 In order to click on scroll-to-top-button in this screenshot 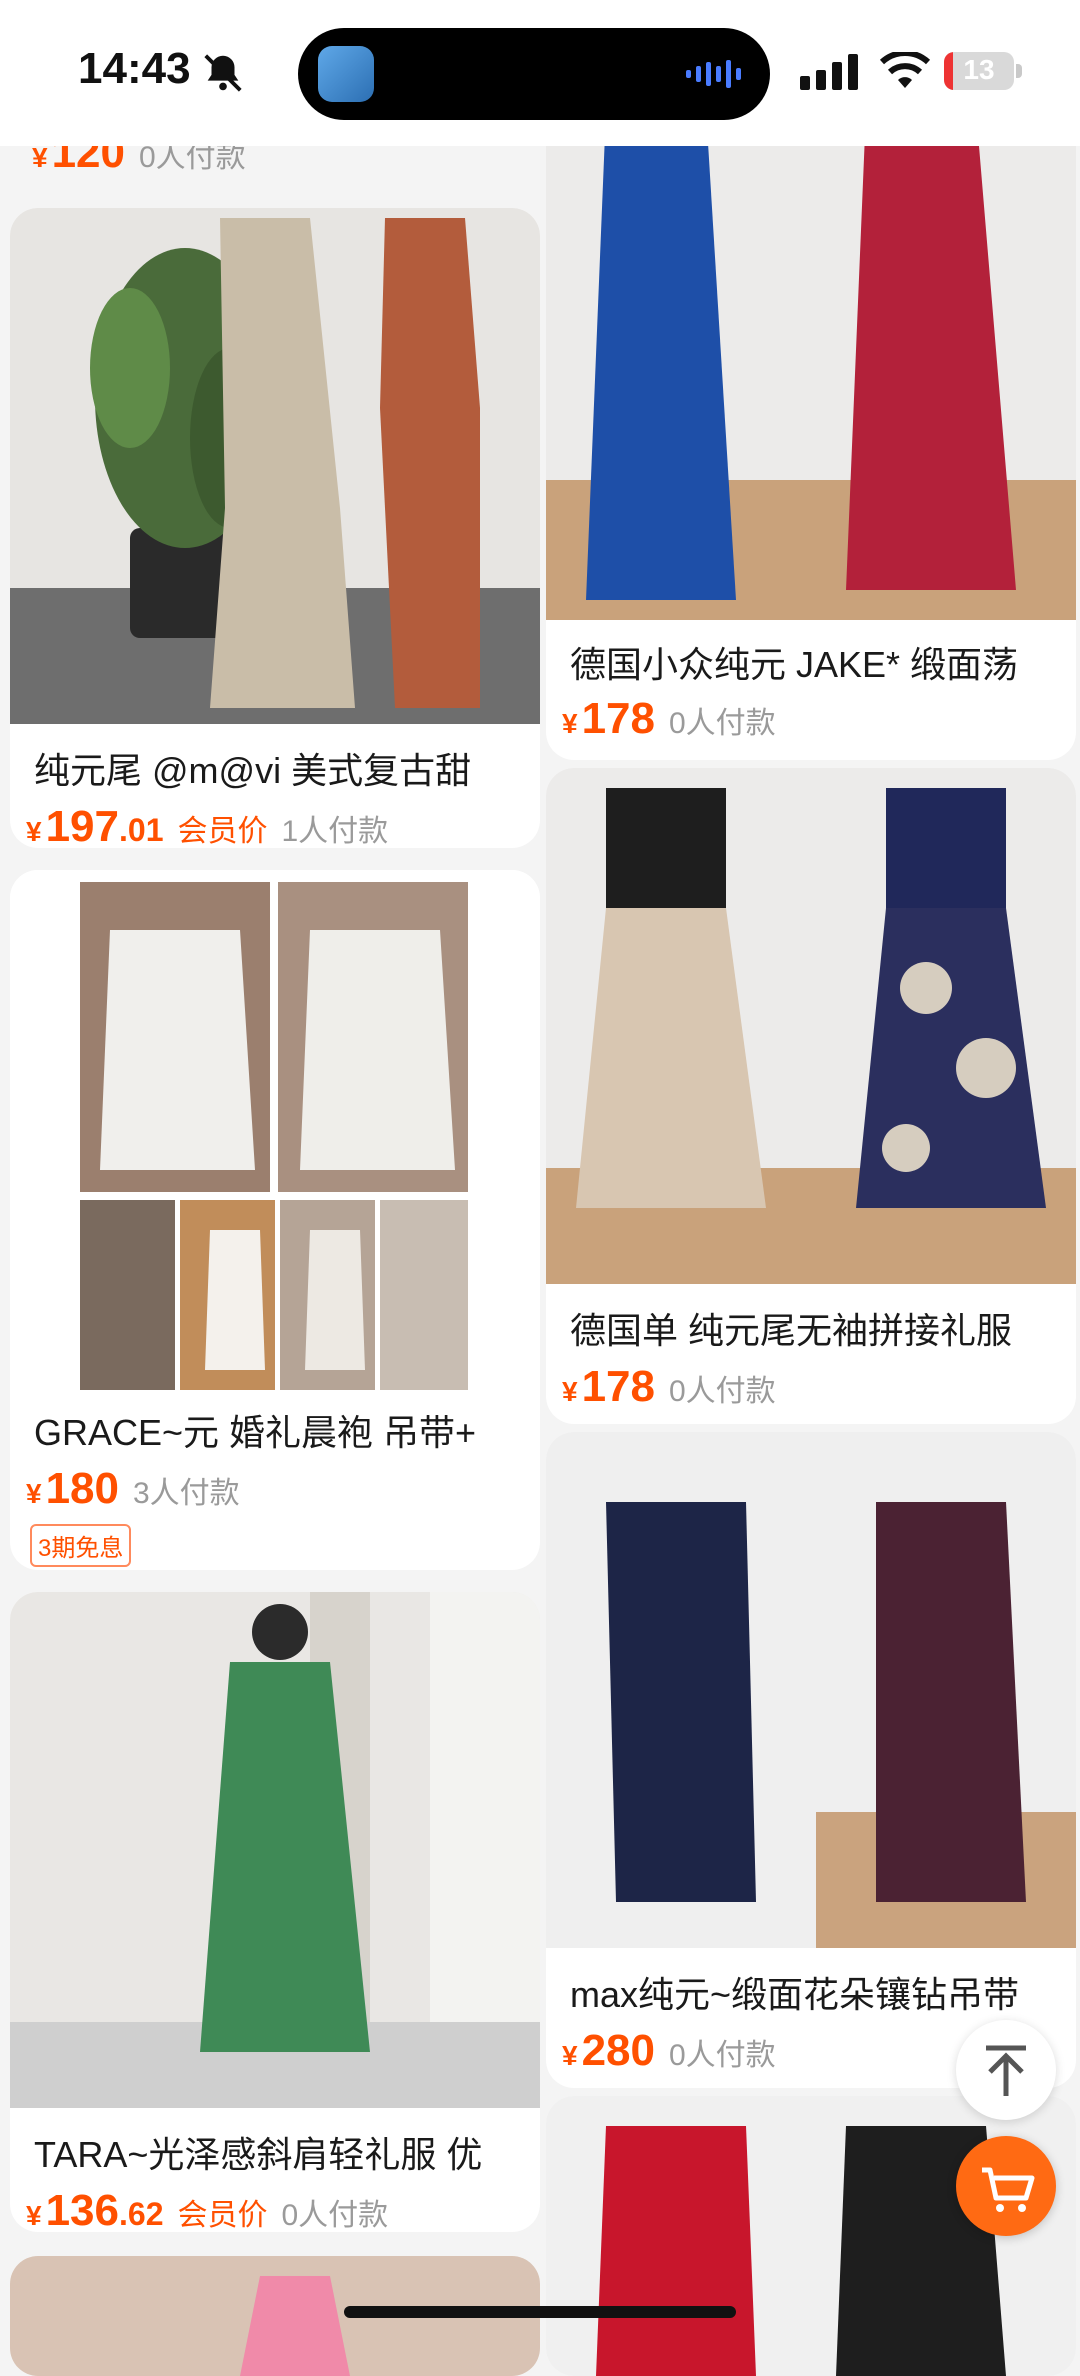, I will do `click(1006, 2070)`.